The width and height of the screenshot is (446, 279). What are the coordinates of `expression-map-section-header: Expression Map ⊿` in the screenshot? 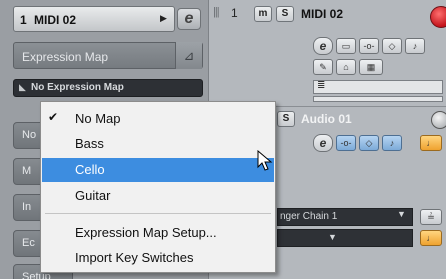 It's located at (108, 55).